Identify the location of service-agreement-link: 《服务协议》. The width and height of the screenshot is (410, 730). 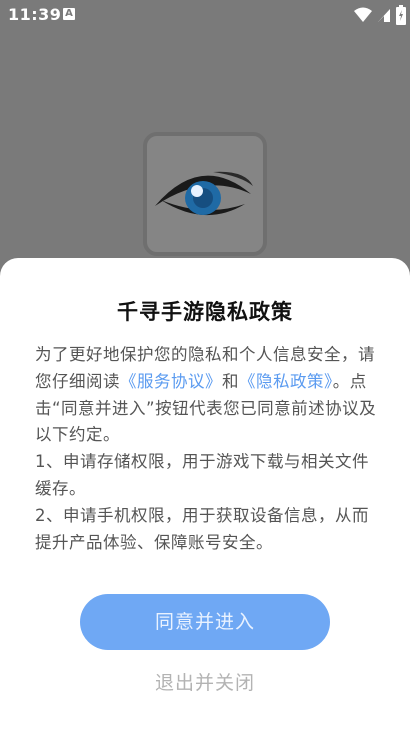
(171, 381).